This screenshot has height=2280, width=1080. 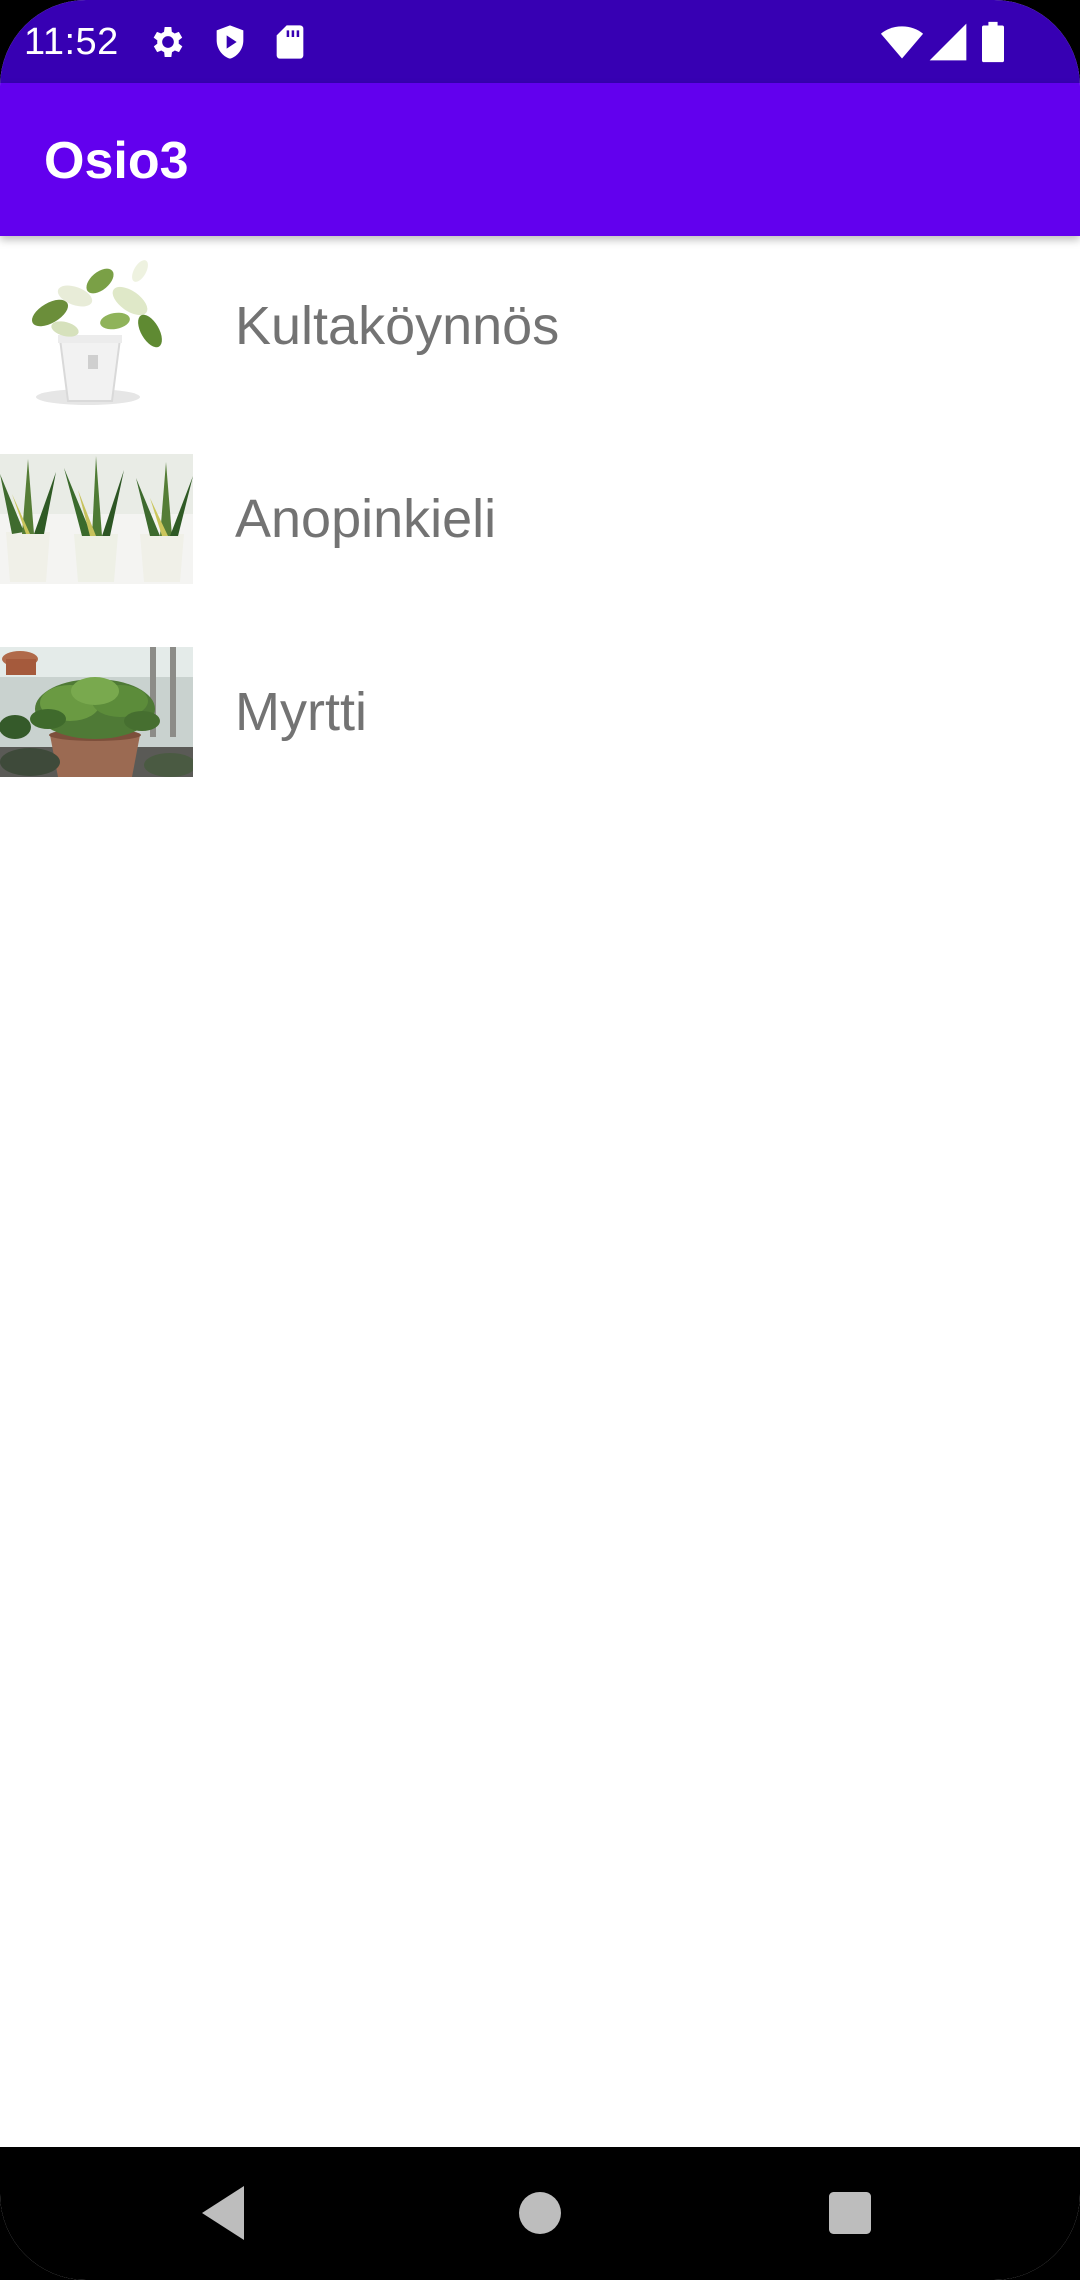 What do you see at coordinates (290, 42) in the screenshot?
I see `sd-card-icon` at bounding box center [290, 42].